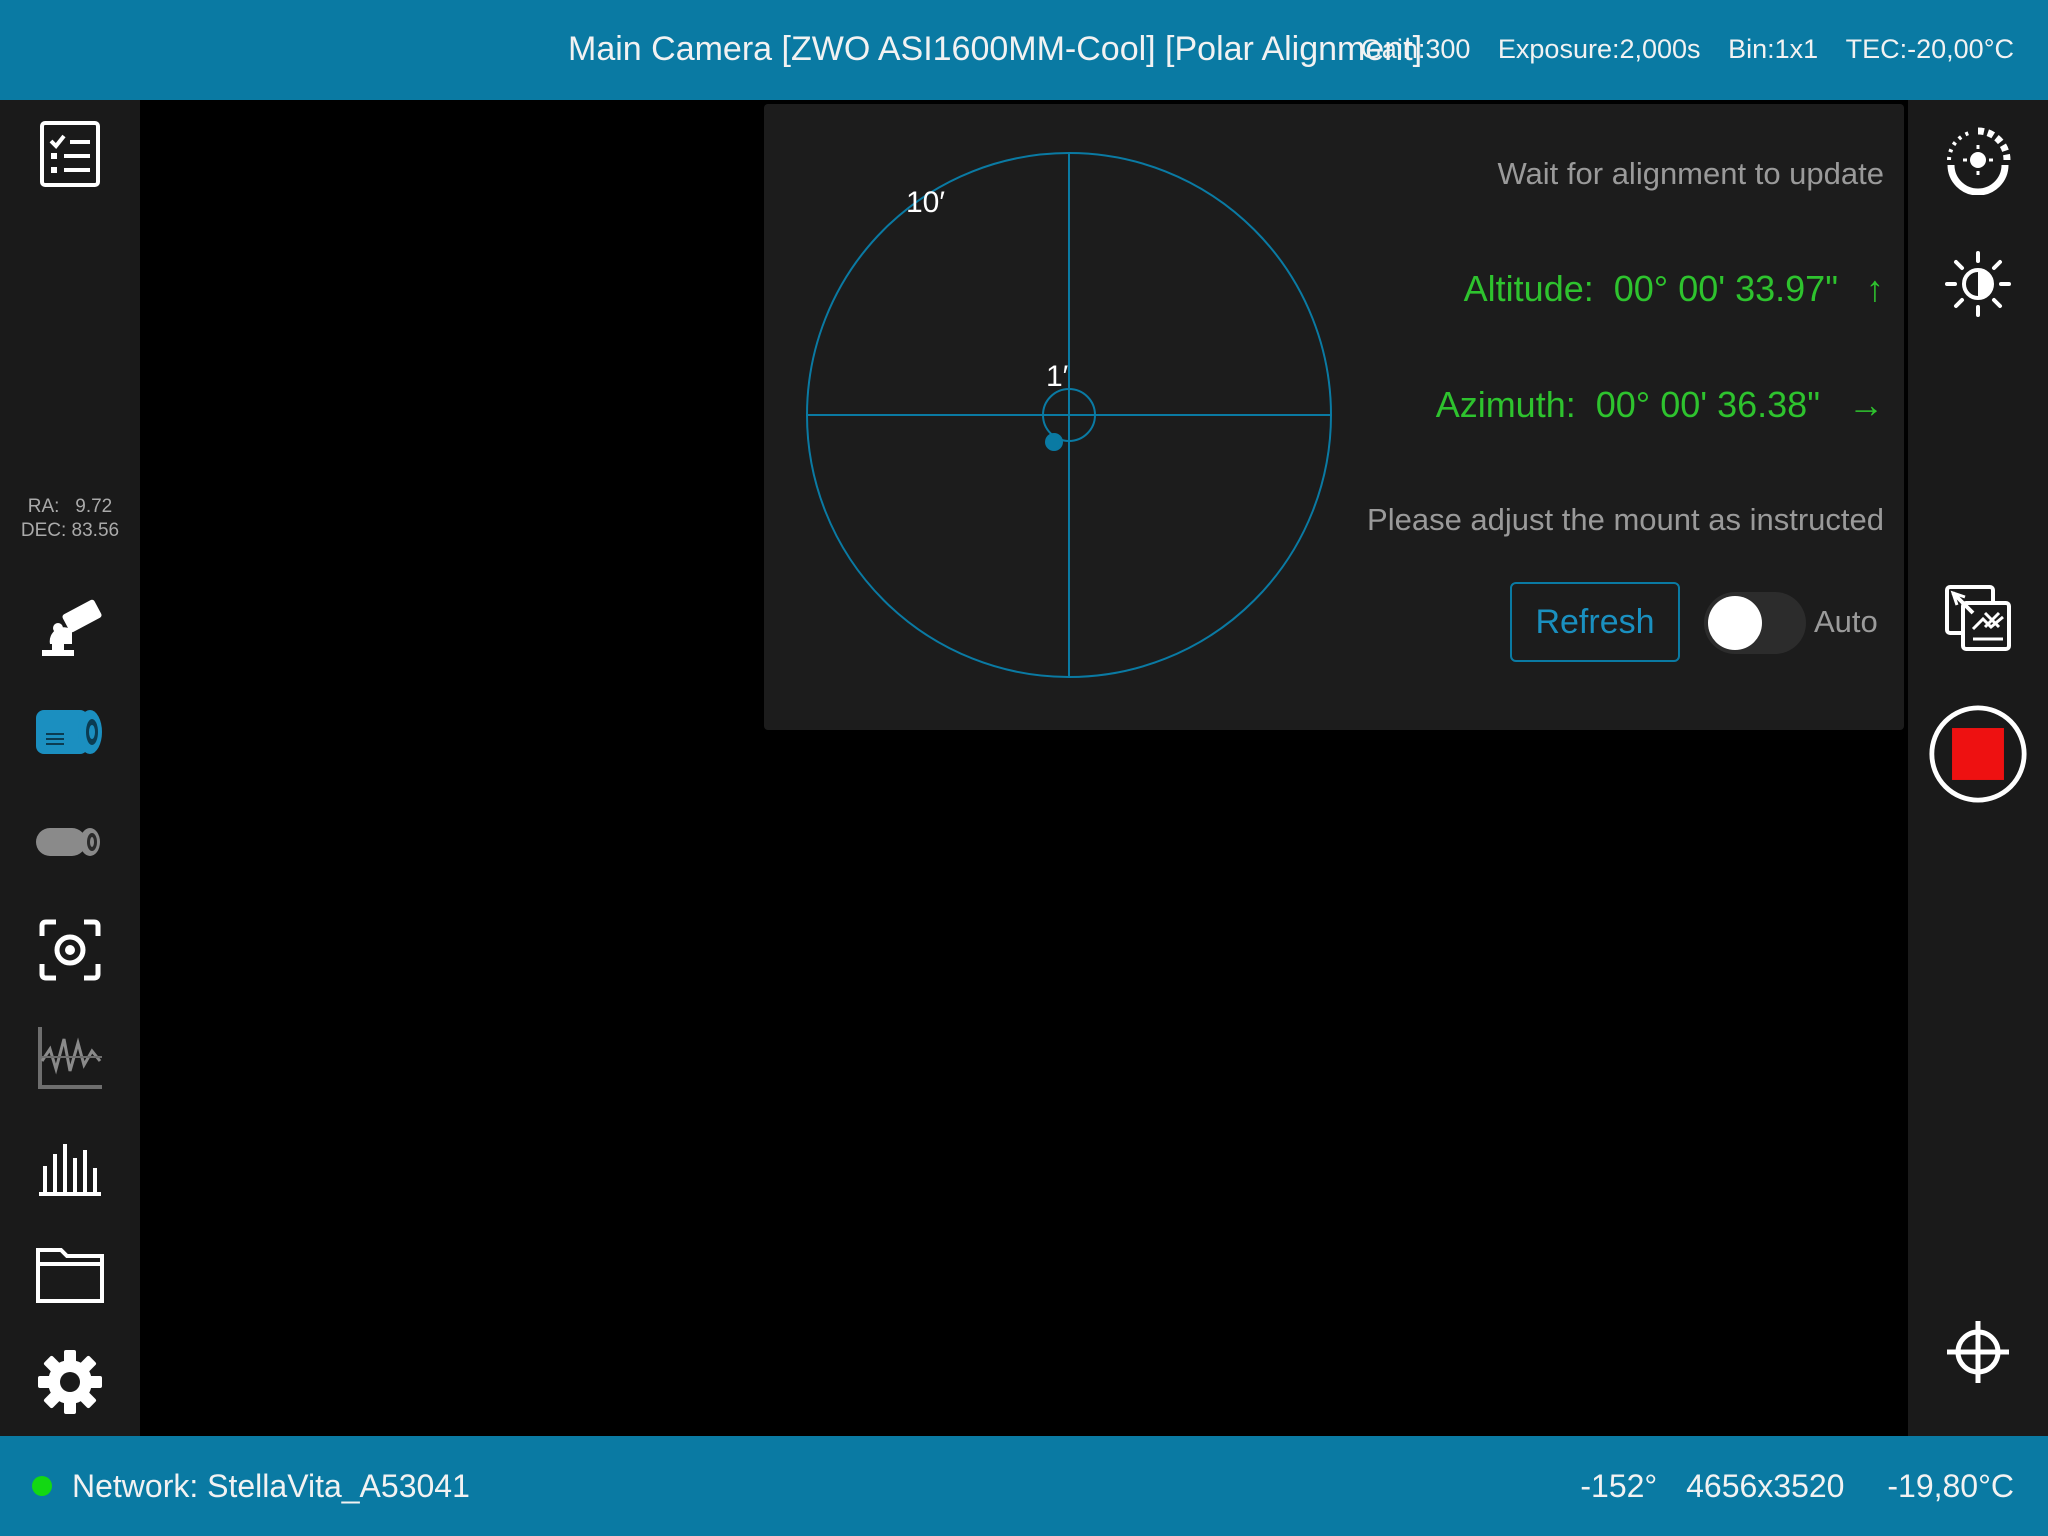  Describe the element at coordinates (70, 1382) in the screenshot. I see `settings-icon` at that location.